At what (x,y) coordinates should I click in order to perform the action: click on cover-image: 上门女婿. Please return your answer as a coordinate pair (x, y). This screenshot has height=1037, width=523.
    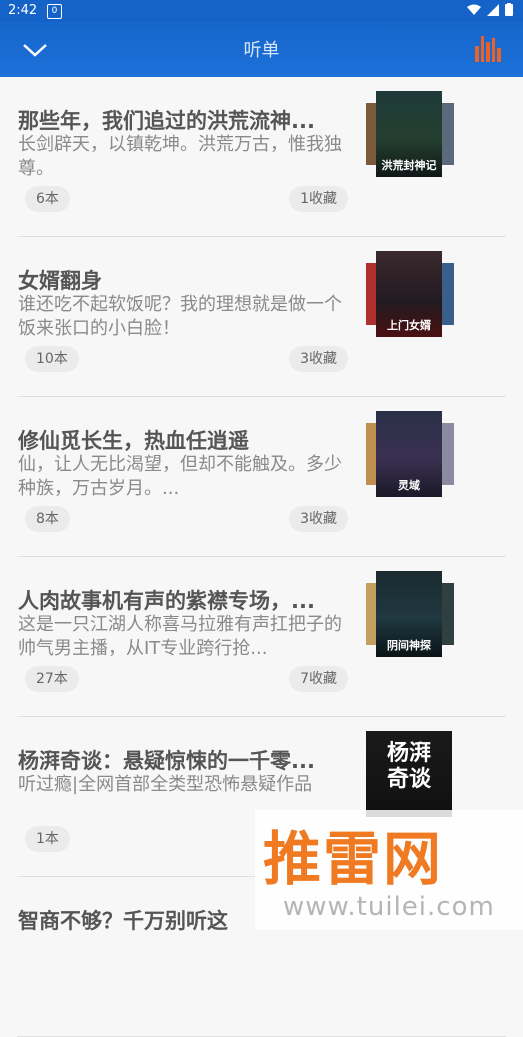
    Looking at the image, I should click on (409, 294).